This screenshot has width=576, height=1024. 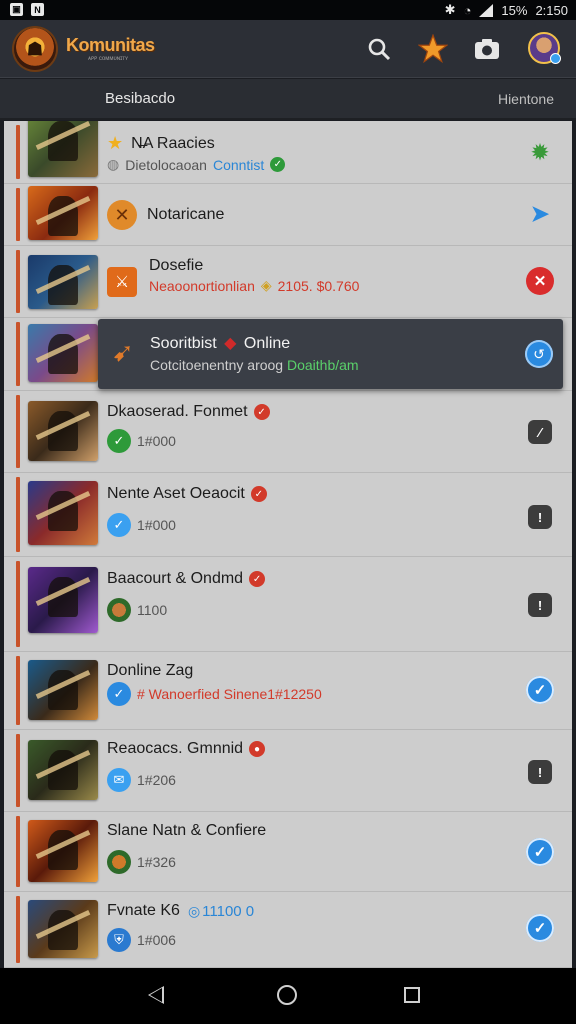 I want to click on list-item: Reaocacs. Gmnnid ● ✉ 1#206 !, so click(x=288, y=771).